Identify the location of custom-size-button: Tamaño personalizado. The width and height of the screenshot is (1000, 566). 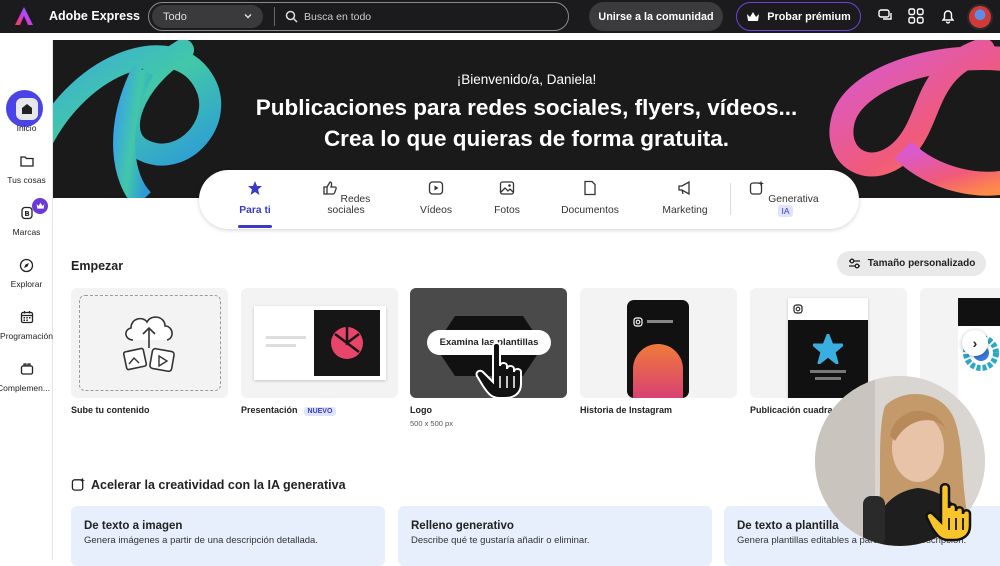
(911, 263).